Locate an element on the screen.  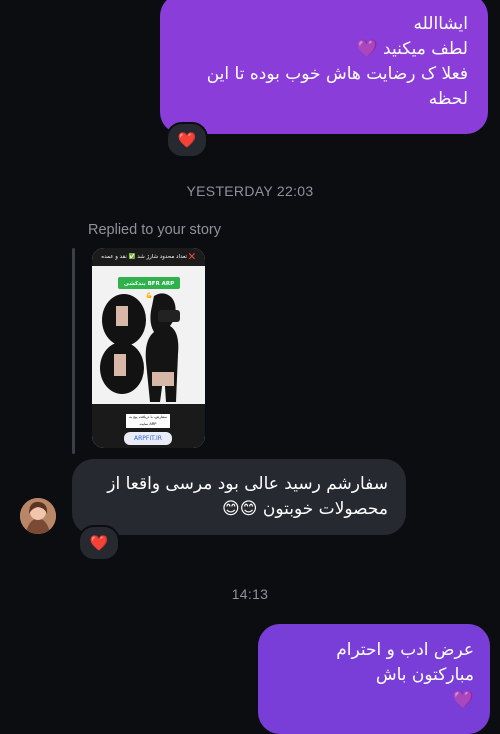
avatar-image is located at coordinates (38, 516).